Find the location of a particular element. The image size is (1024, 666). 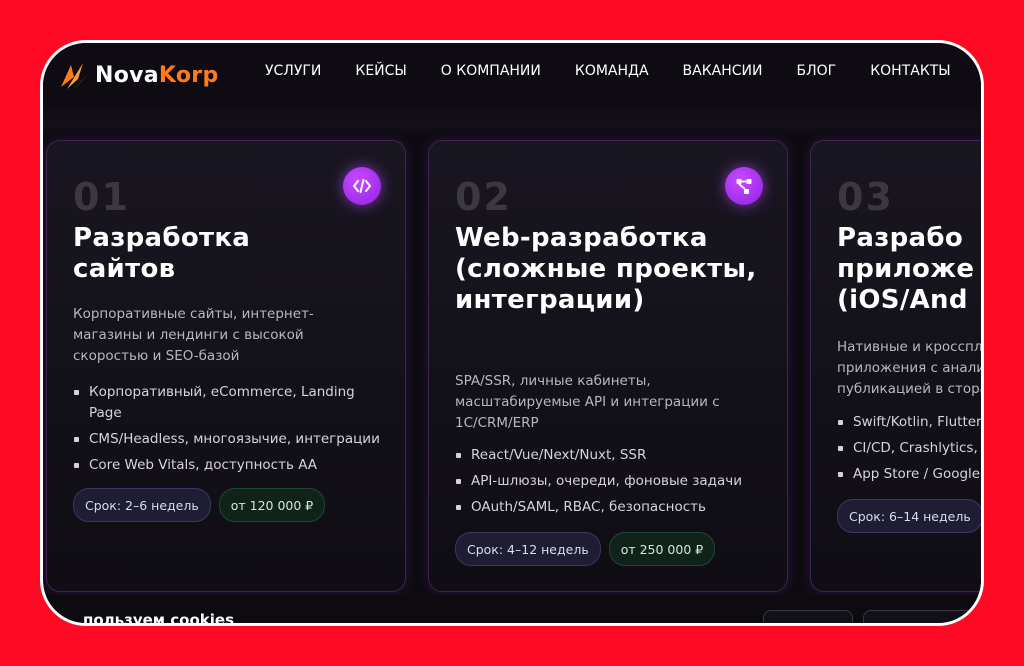

card-meta: Срок: 6–14 недель is located at coordinates (909, 516).